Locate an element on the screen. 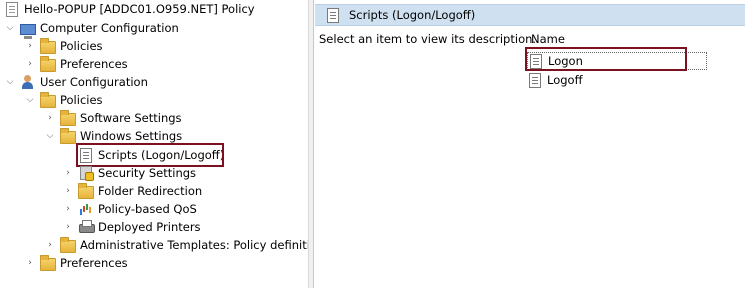 The height and width of the screenshot is (288, 745). tree-item-cc-policies: › Policies is located at coordinates (63, 46).